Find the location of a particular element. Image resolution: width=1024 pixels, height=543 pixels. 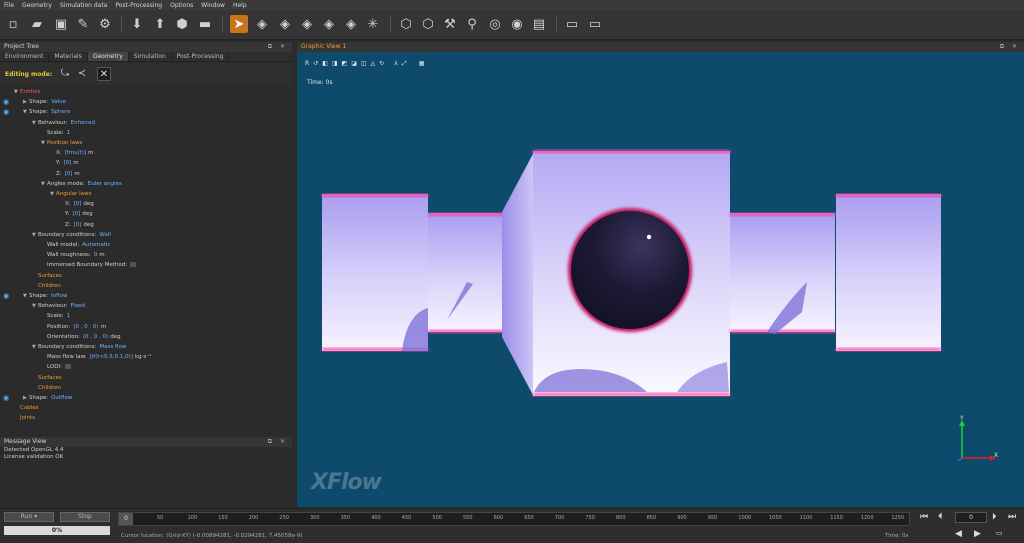

play-backward-icon: ◀ is located at coordinates (958, 534).